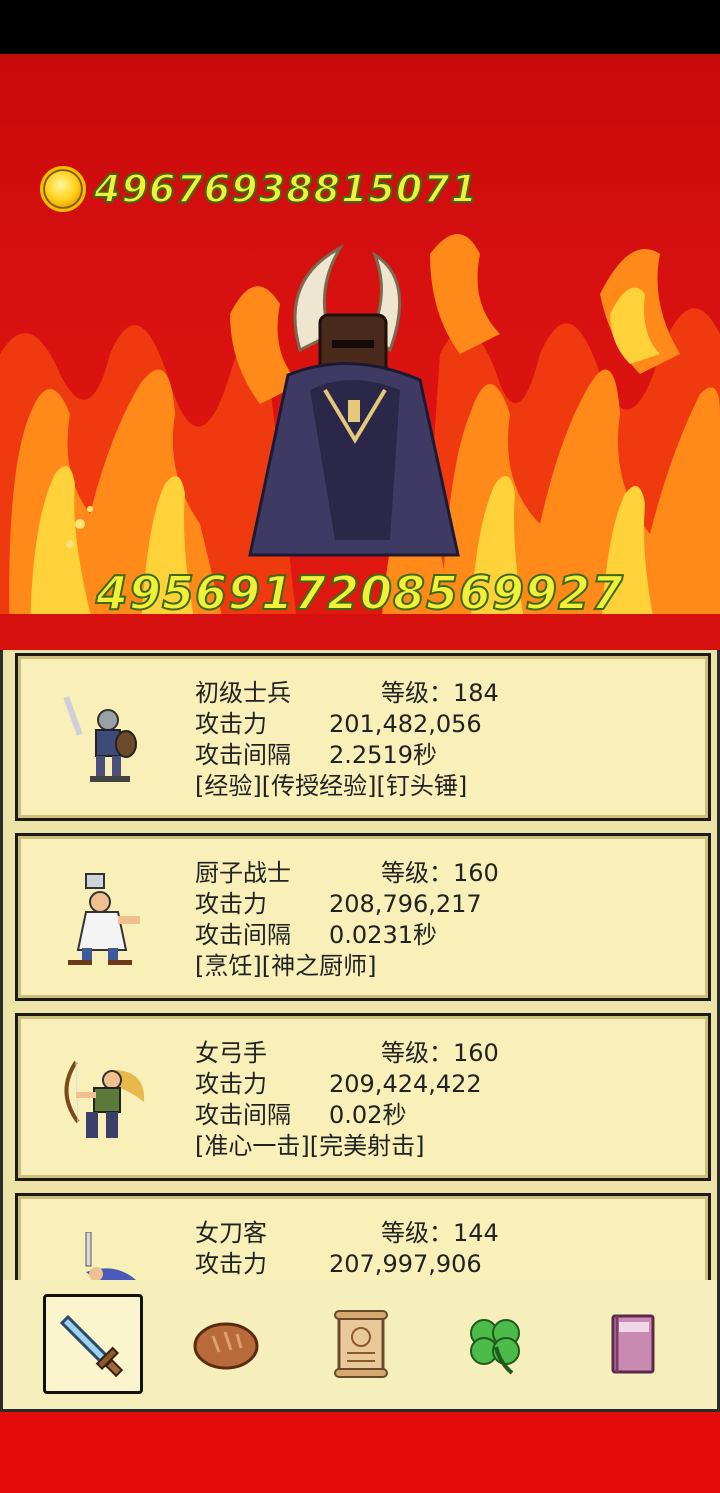  Describe the element at coordinates (104, 919) in the screenshot. I see `chef-warrior-icon` at that location.